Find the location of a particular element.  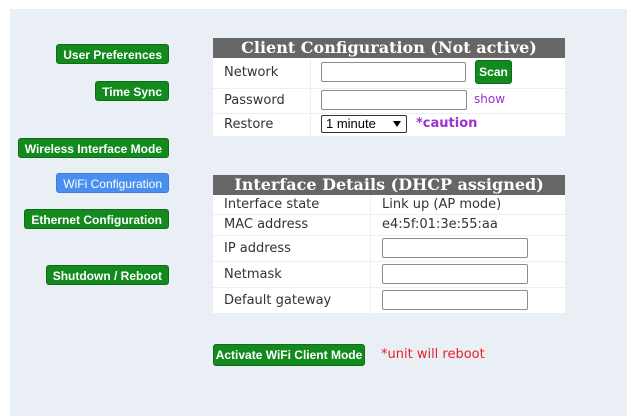

restore-row: Restore 1 minute *caution is located at coordinates (389, 125).